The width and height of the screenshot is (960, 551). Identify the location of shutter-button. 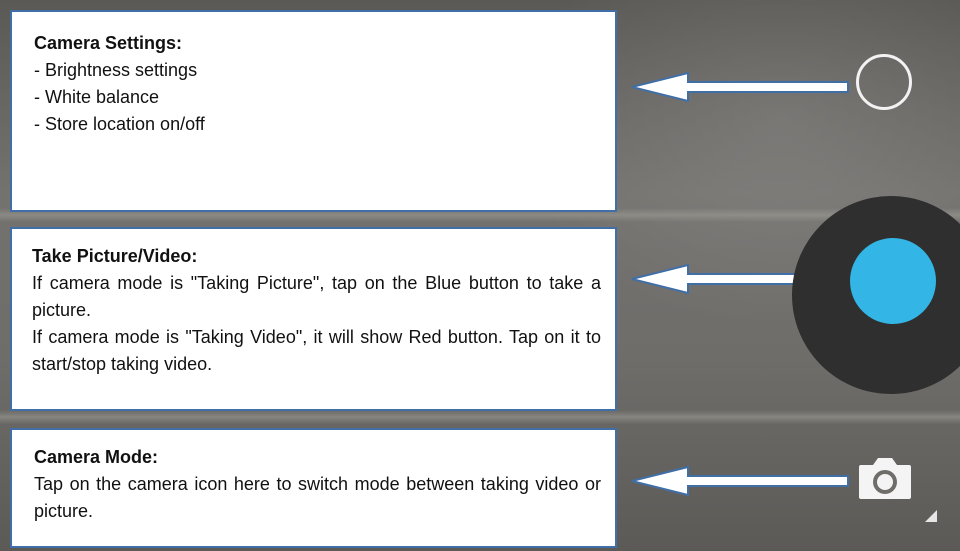
(893, 281).